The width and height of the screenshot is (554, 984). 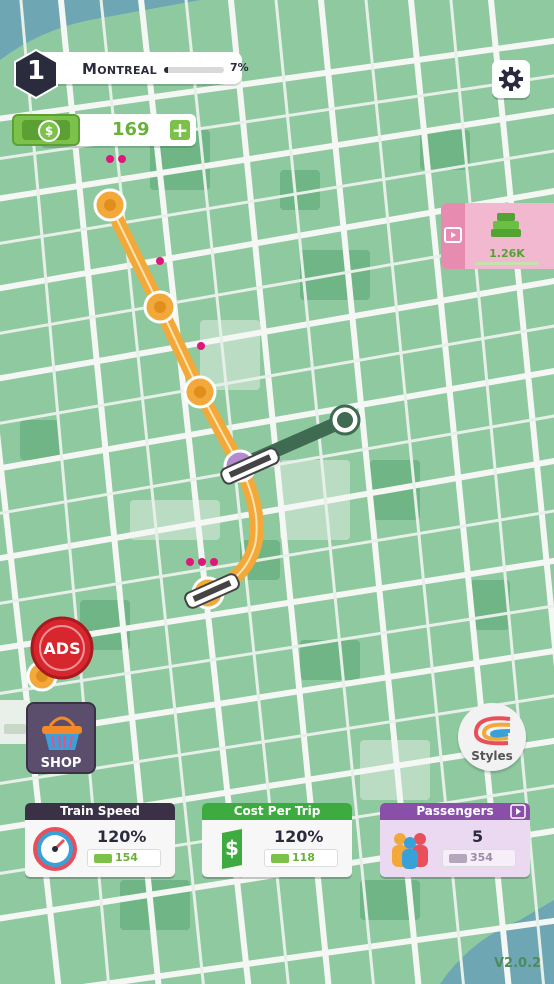 I want to click on dollar-bill-icon: $, so click(x=232, y=849).